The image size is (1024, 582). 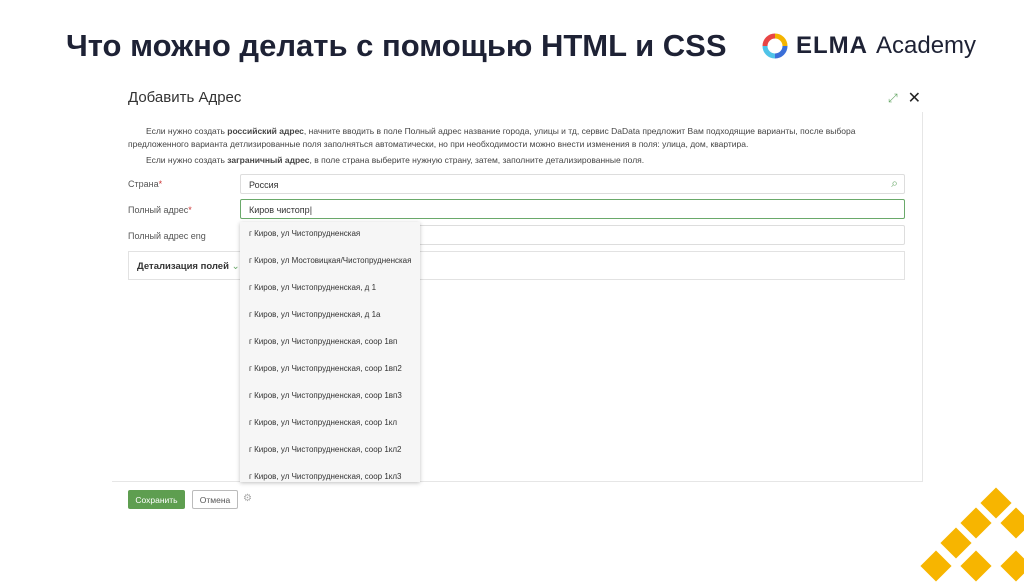 I want to click on expand-icon: ⤢, so click(x=893, y=98).